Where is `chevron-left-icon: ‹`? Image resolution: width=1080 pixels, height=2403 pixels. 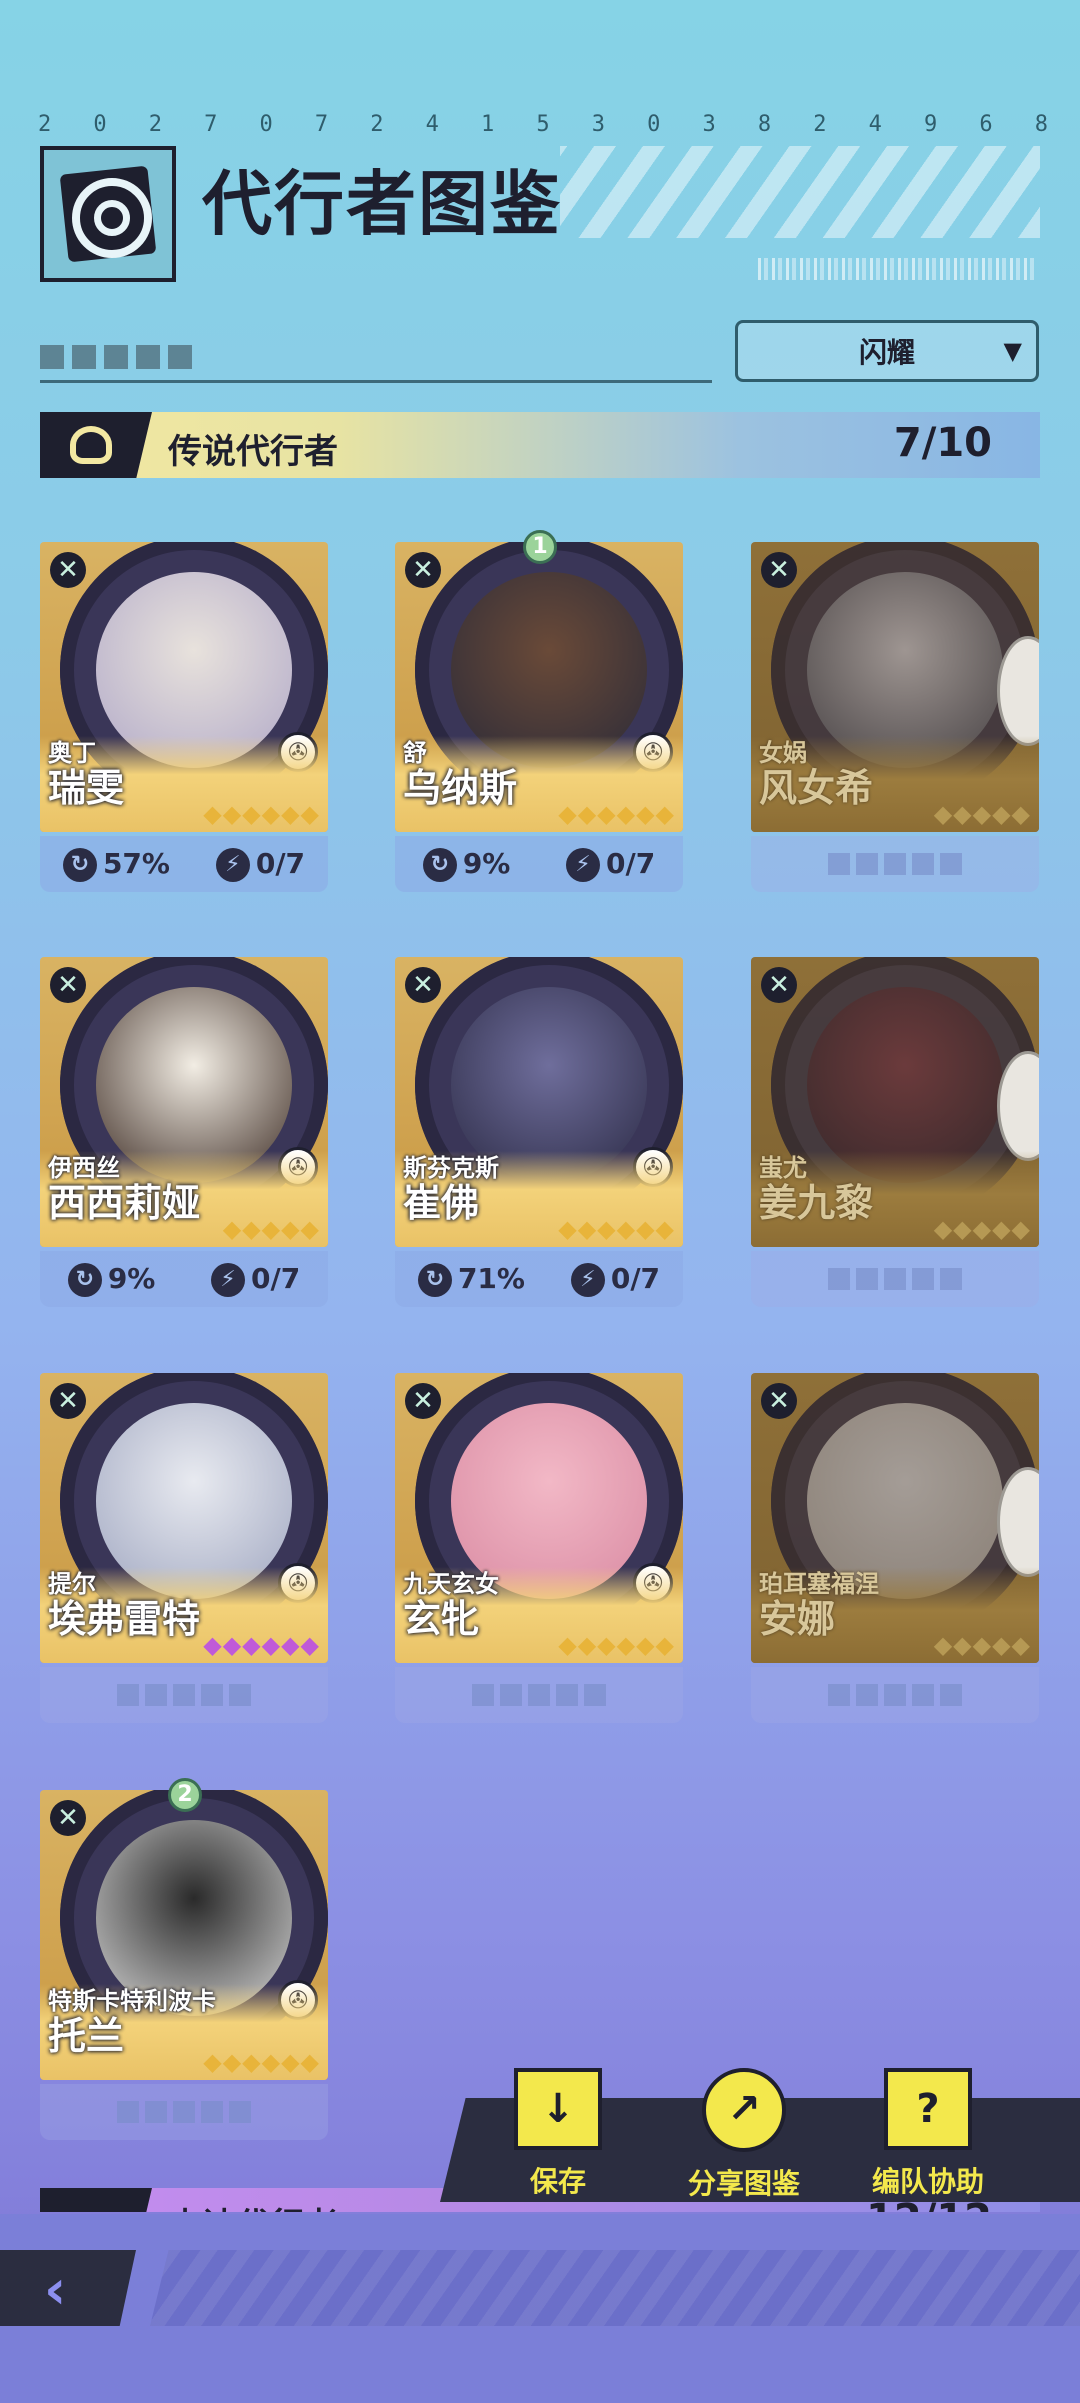
chevron-left-icon: ‹ is located at coordinates (55, 2289).